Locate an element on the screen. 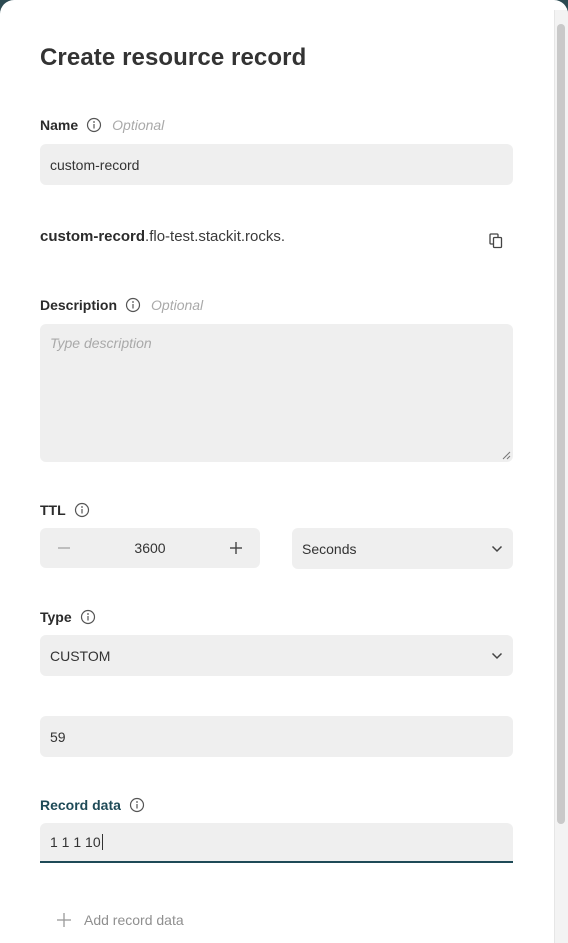 The width and height of the screenshot is (568, 943). description-textarea: Type description is located at coordinates (276, 393).